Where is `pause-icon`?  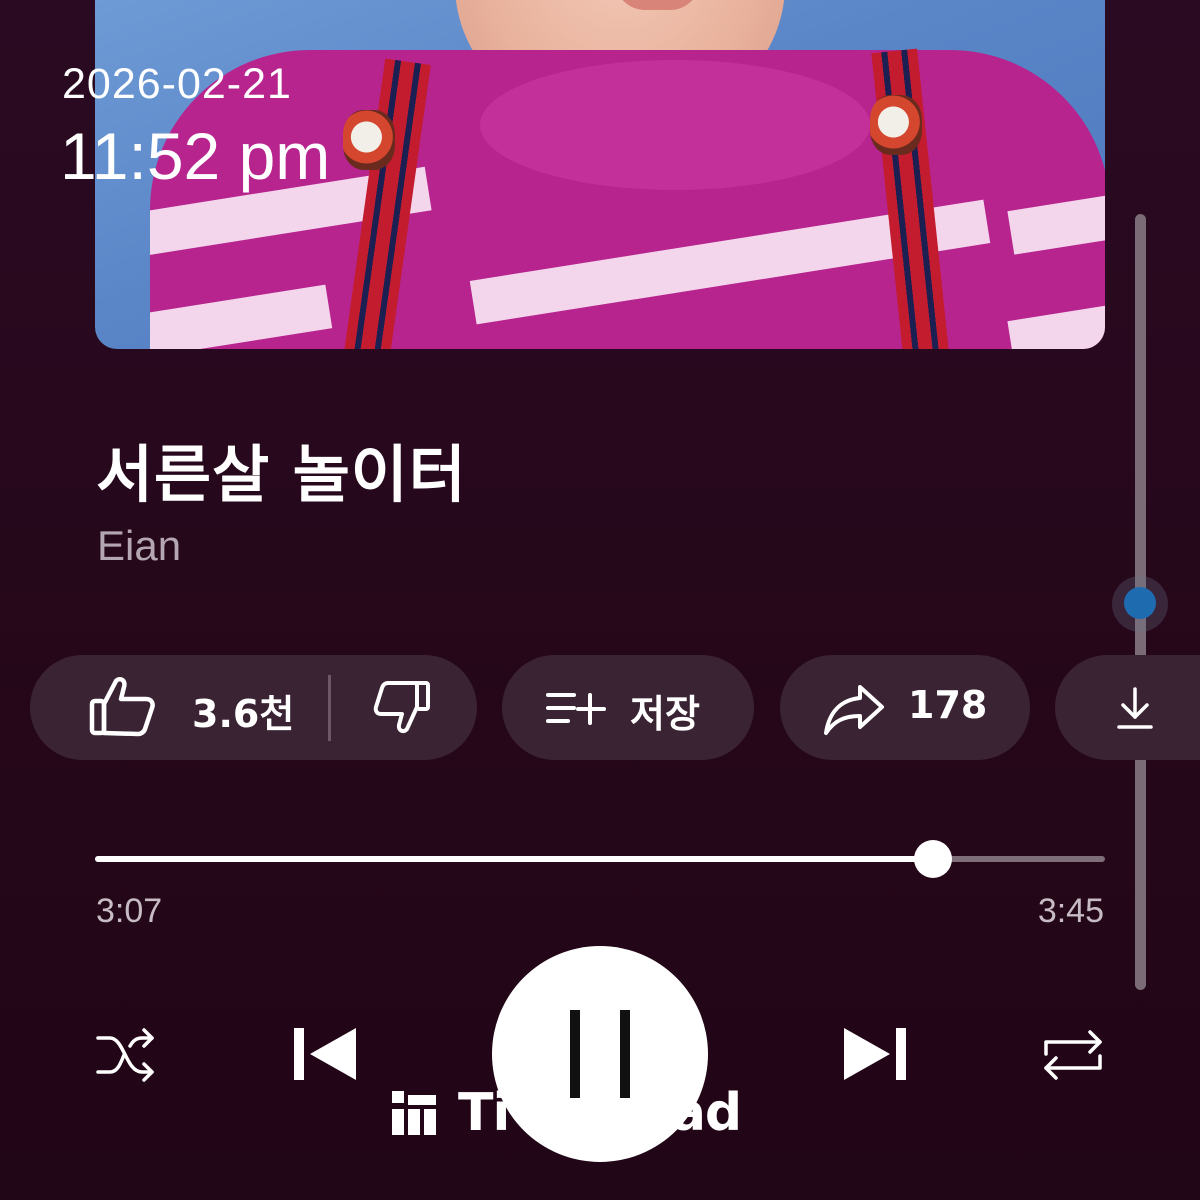 pause-icon is located at coordinates (600, 1054).